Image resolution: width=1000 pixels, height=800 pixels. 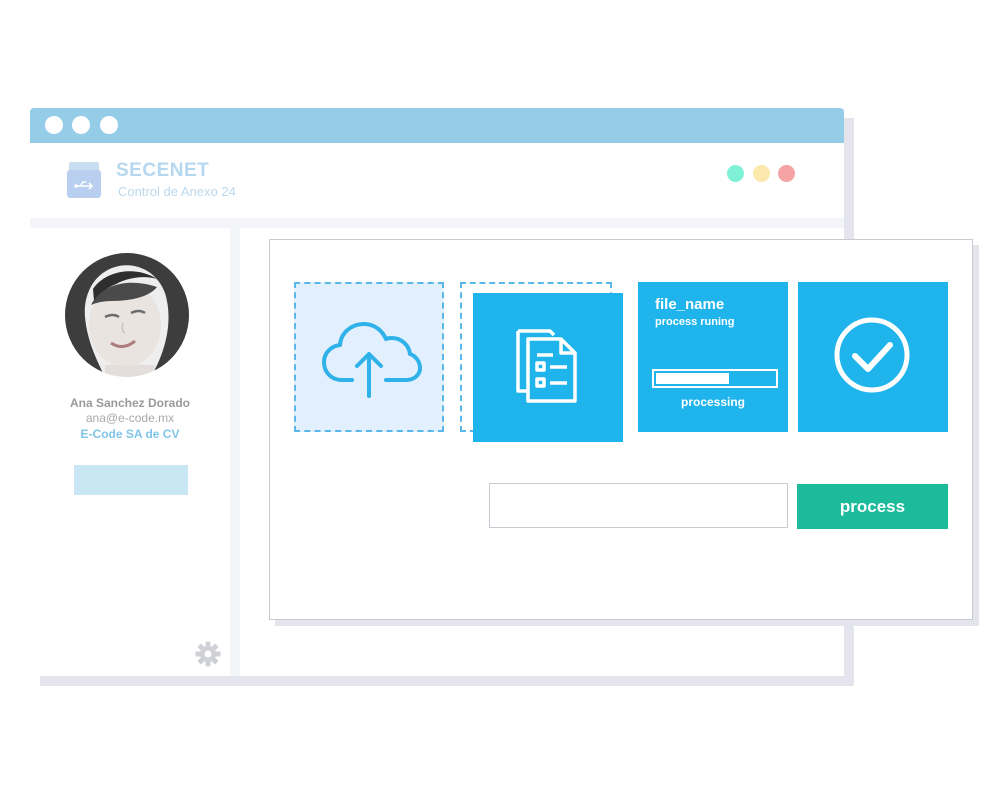 What do you see at coordinates (761, 173) in the screenshot?
I see `status-dot-yellow` at bounding box center [761, 173].